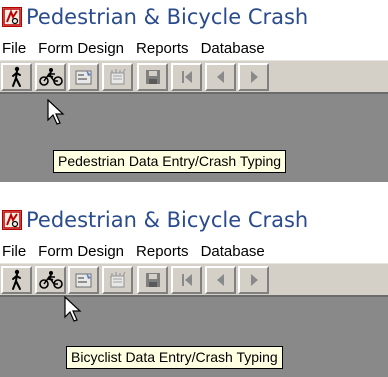 This screenshot has width=388, height=377. What do you see at coordinates (174, 357) in the screenshot?
I see `tooltip: Bicyclist Data Entry/Crash Typing` at bounding box center [174, 357].